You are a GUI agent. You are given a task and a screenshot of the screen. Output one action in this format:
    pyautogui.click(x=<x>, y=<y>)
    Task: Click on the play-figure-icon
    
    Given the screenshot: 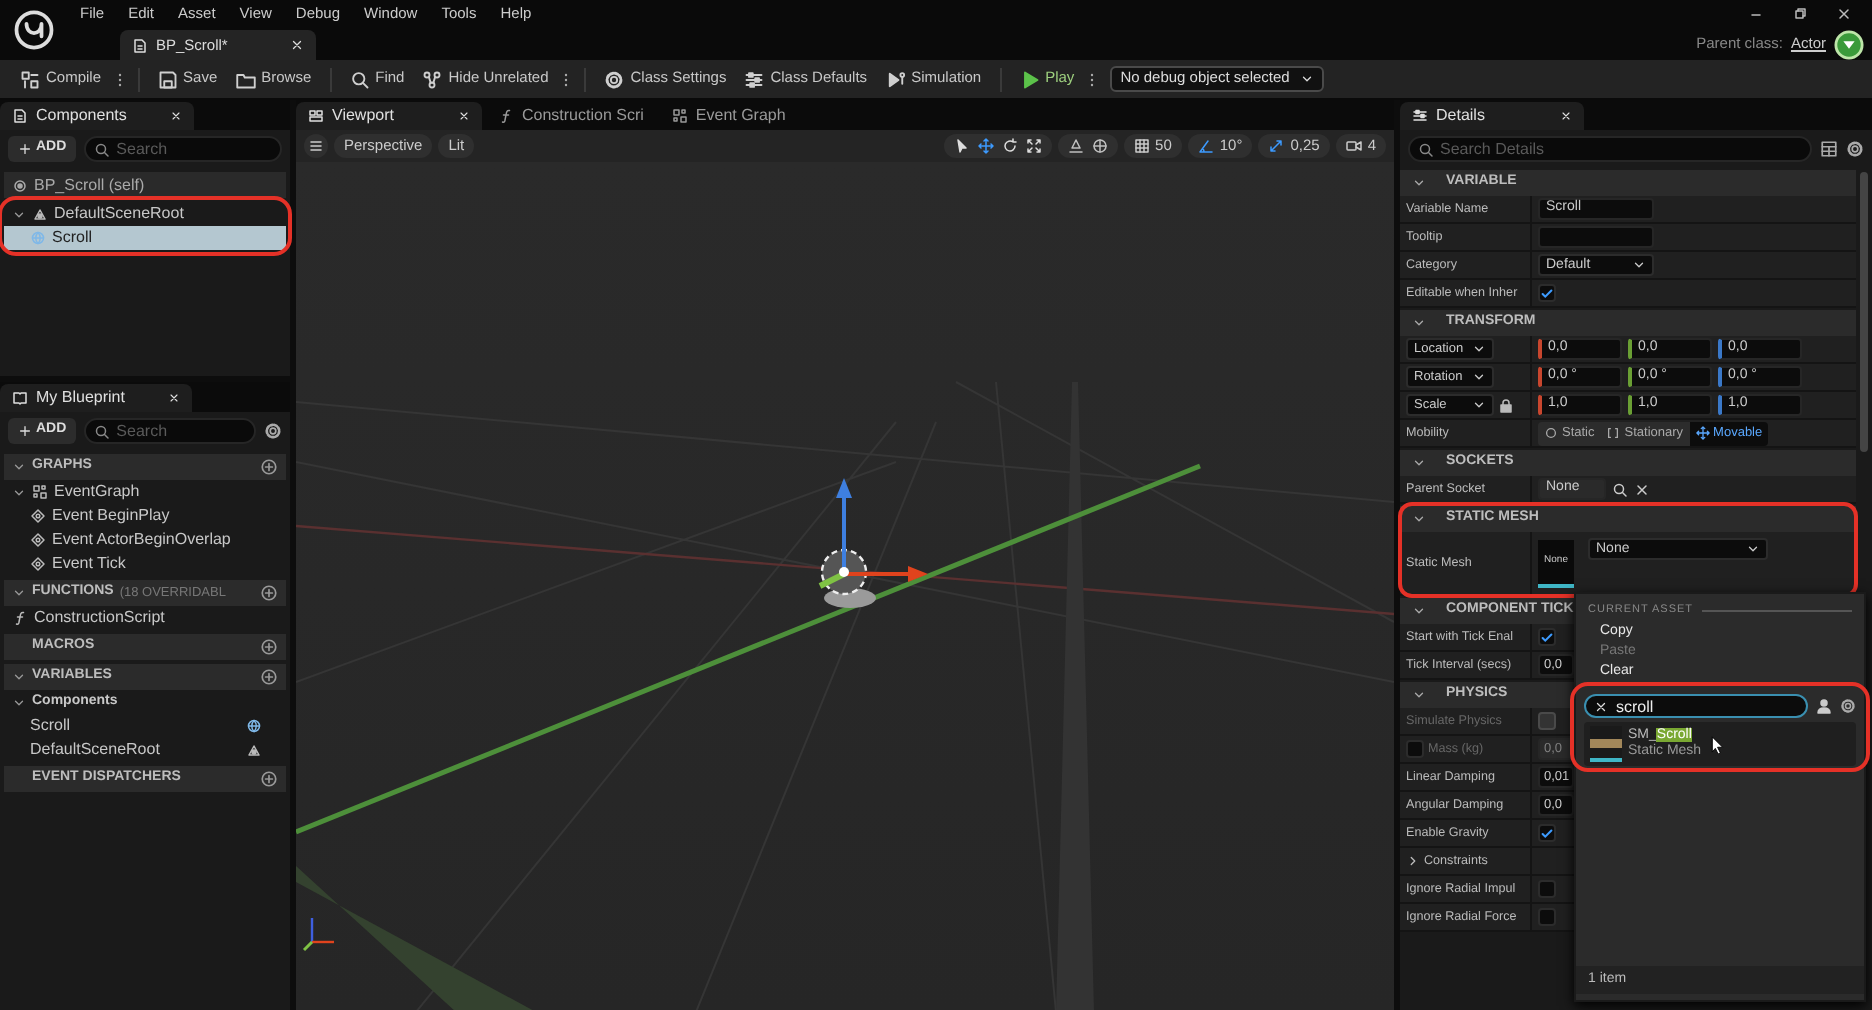 What is the action you would take?
    pyautogui.click(x=895, y=79)
    